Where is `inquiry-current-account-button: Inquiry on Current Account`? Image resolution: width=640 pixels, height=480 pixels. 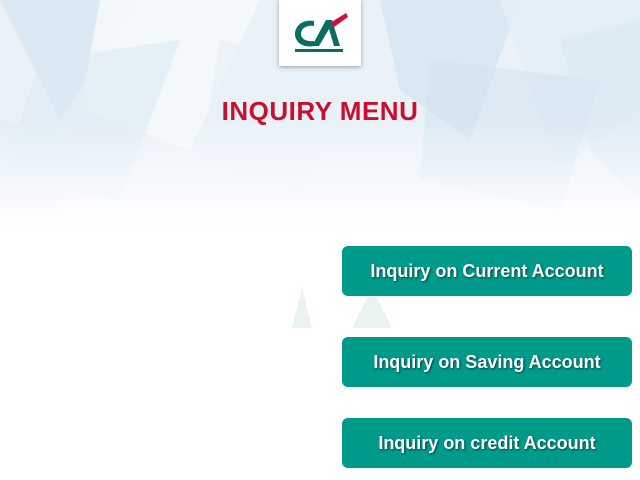 inquiry-current-account-button: Inquiry on Current Account is located at coordinates (487, 271).